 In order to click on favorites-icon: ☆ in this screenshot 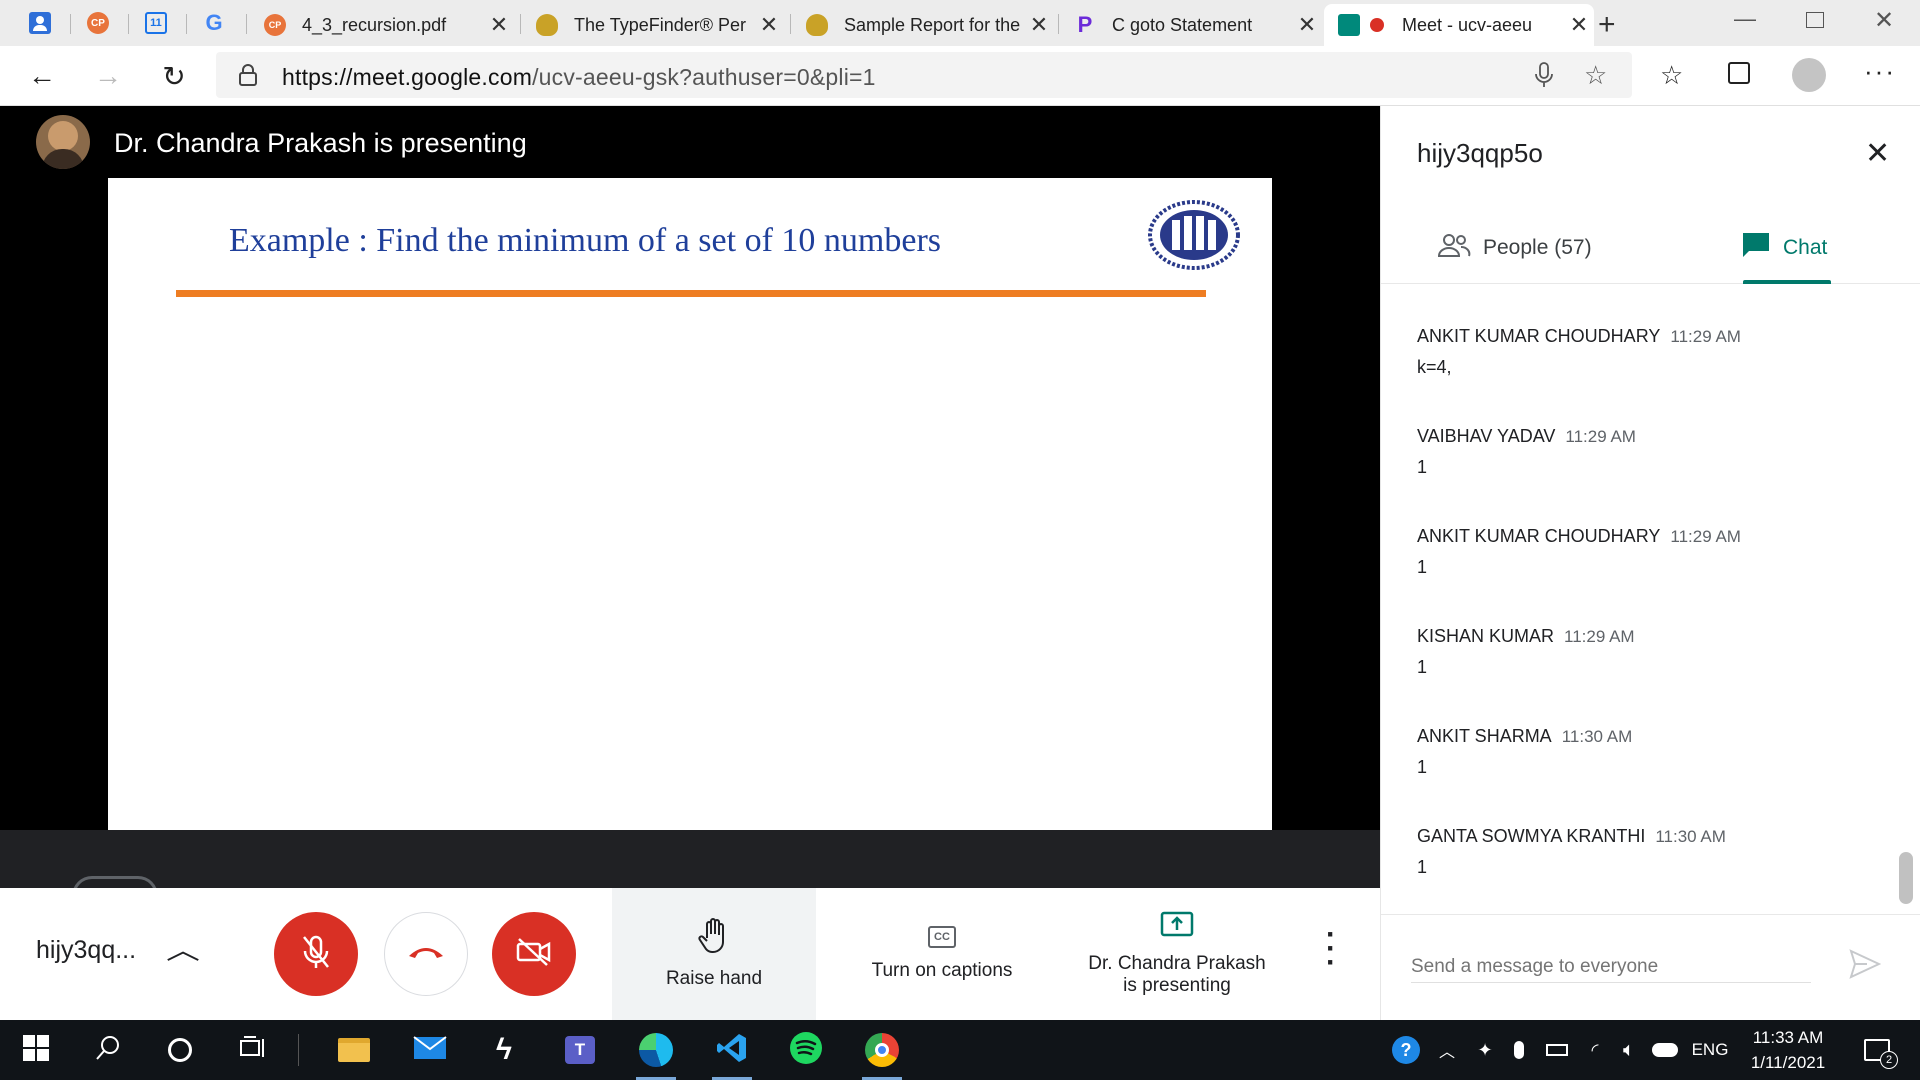, I will do `click(1671, 75)`.